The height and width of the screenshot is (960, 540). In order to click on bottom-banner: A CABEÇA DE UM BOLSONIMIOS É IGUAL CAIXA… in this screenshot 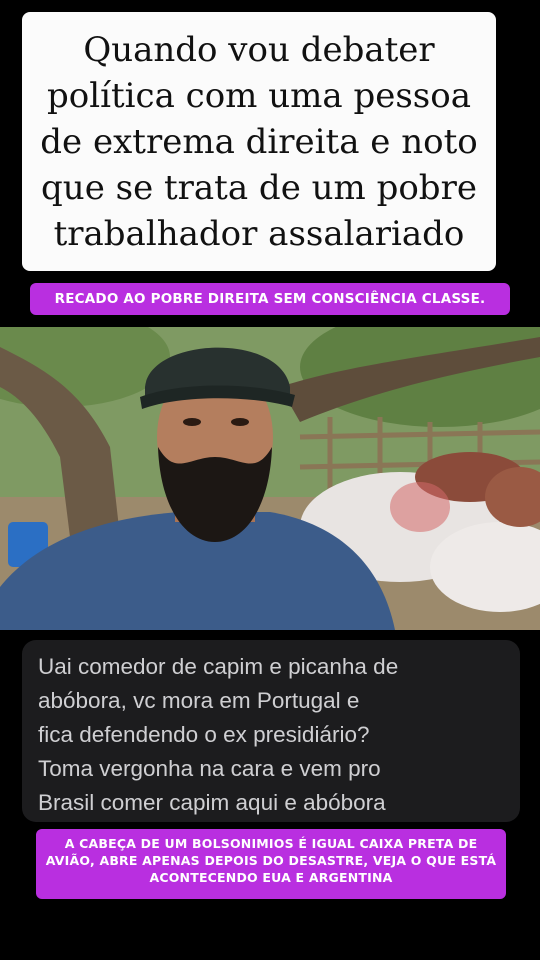, I will do `click(271, 864)`.